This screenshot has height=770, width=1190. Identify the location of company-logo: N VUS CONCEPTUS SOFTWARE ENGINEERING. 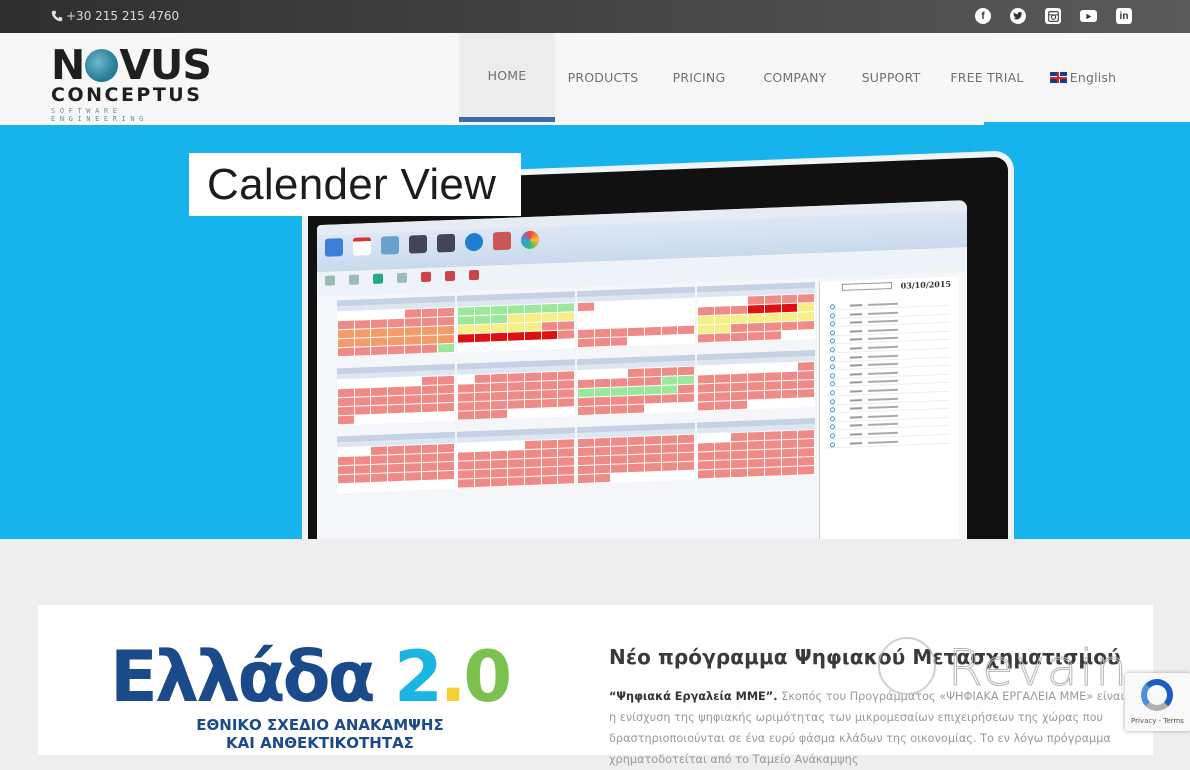
(131, 84).